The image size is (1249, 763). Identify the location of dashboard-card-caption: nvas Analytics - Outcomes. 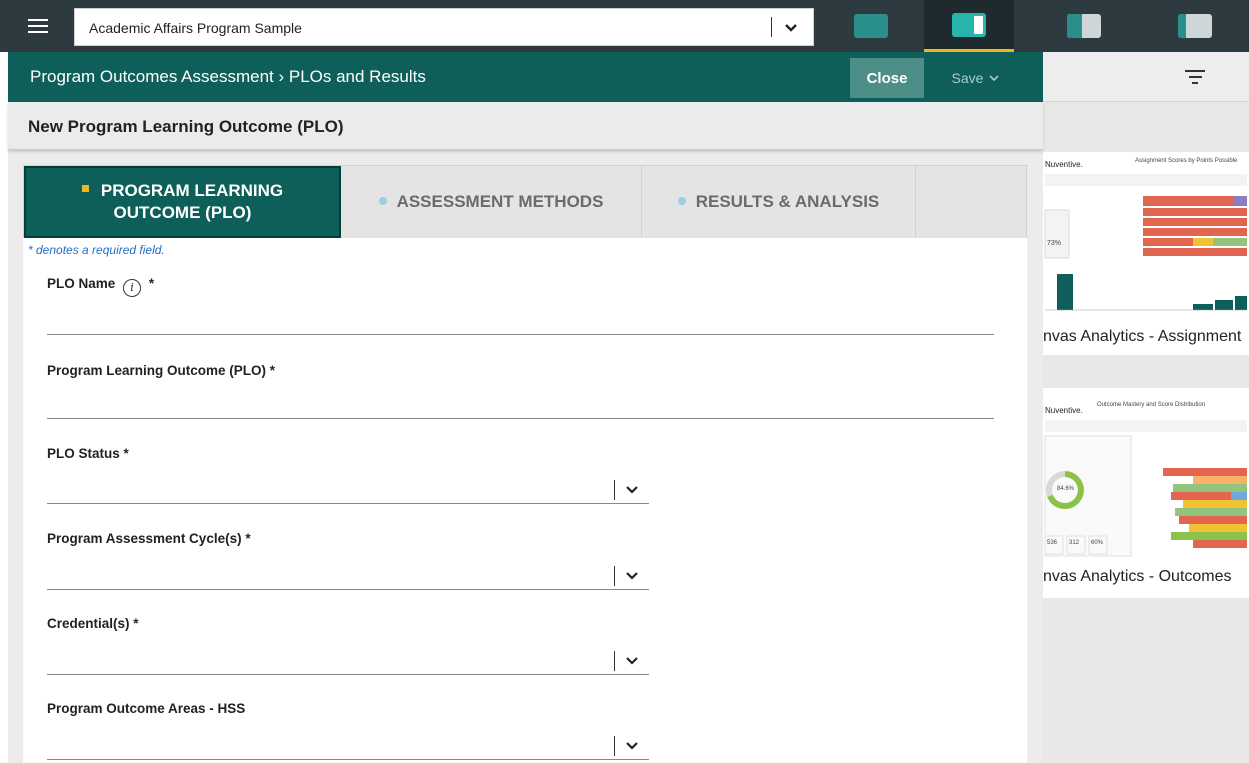
(1137, 576).